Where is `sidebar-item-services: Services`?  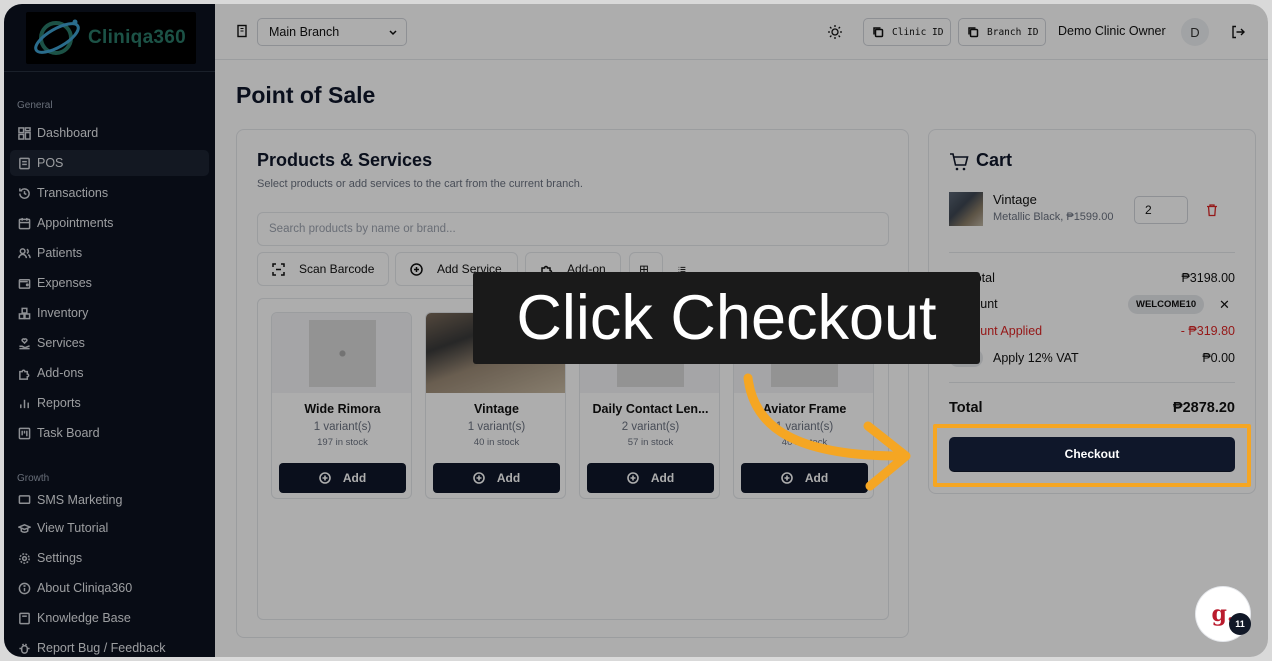
sidebar-item-services: Services is located at coordinates (109, 343).